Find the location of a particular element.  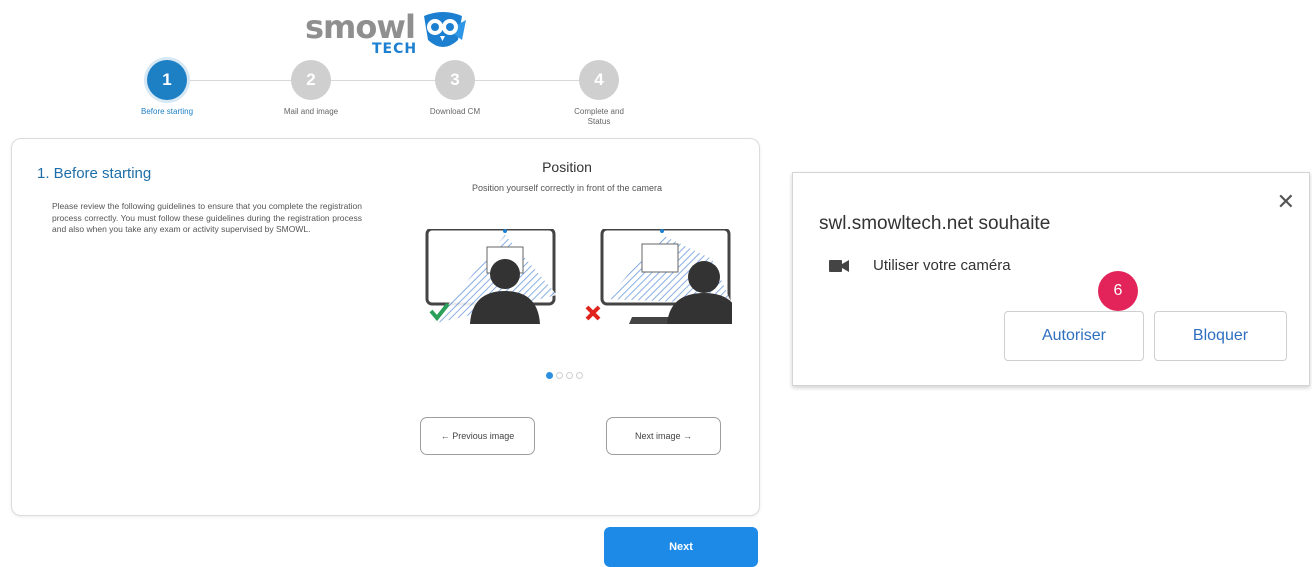

correct-position-figure is located at coordinates (491, 276).